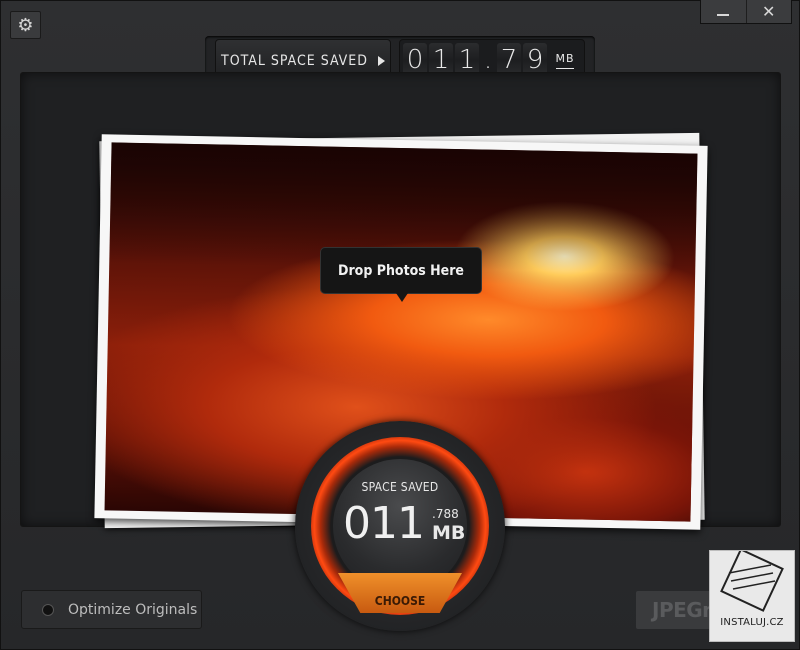 This screenshot has height=650, width=800. I want to click on counter-unit-underline, so click(565, 68).